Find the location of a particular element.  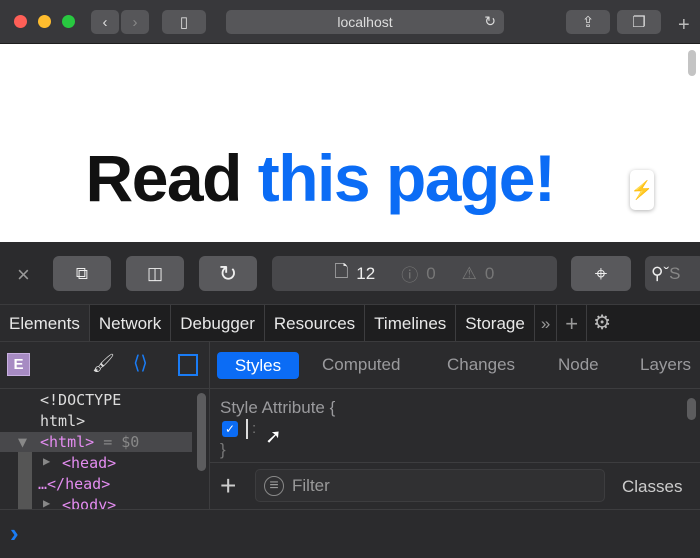

subtab-node: Node is located at coordinates (578, 365).